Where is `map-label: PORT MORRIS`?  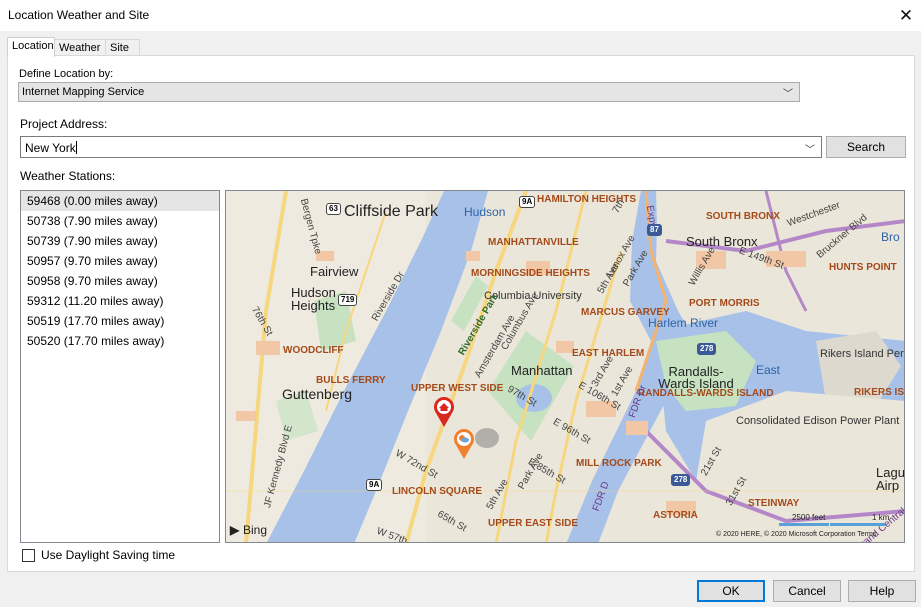 map-label: PORT MORRIS is located at coordinates (724, 303).